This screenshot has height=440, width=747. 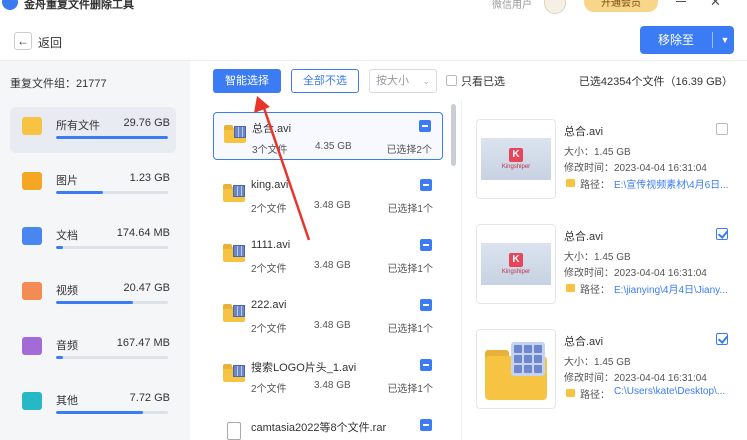 What do you see at coordinates (570, 288) in the screenshot?
I see `folder-icon` at bounding box center [570, 288].